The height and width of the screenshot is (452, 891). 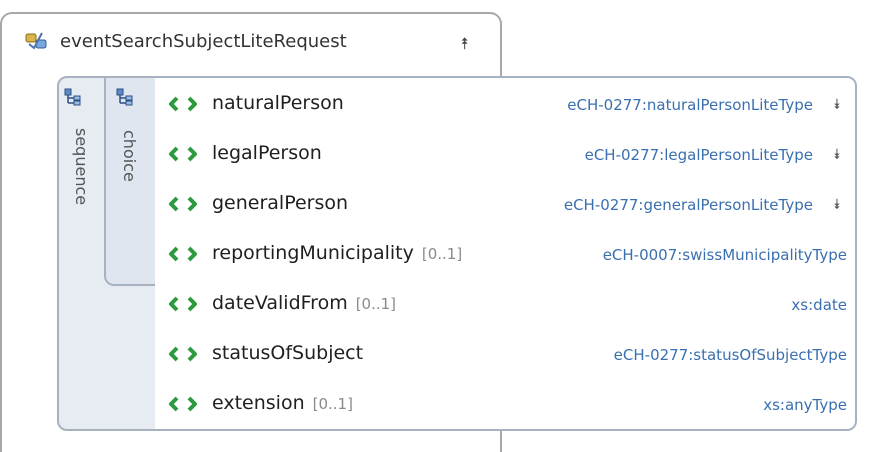 I want to click on sequence-icon, so click(x=72, y=97).